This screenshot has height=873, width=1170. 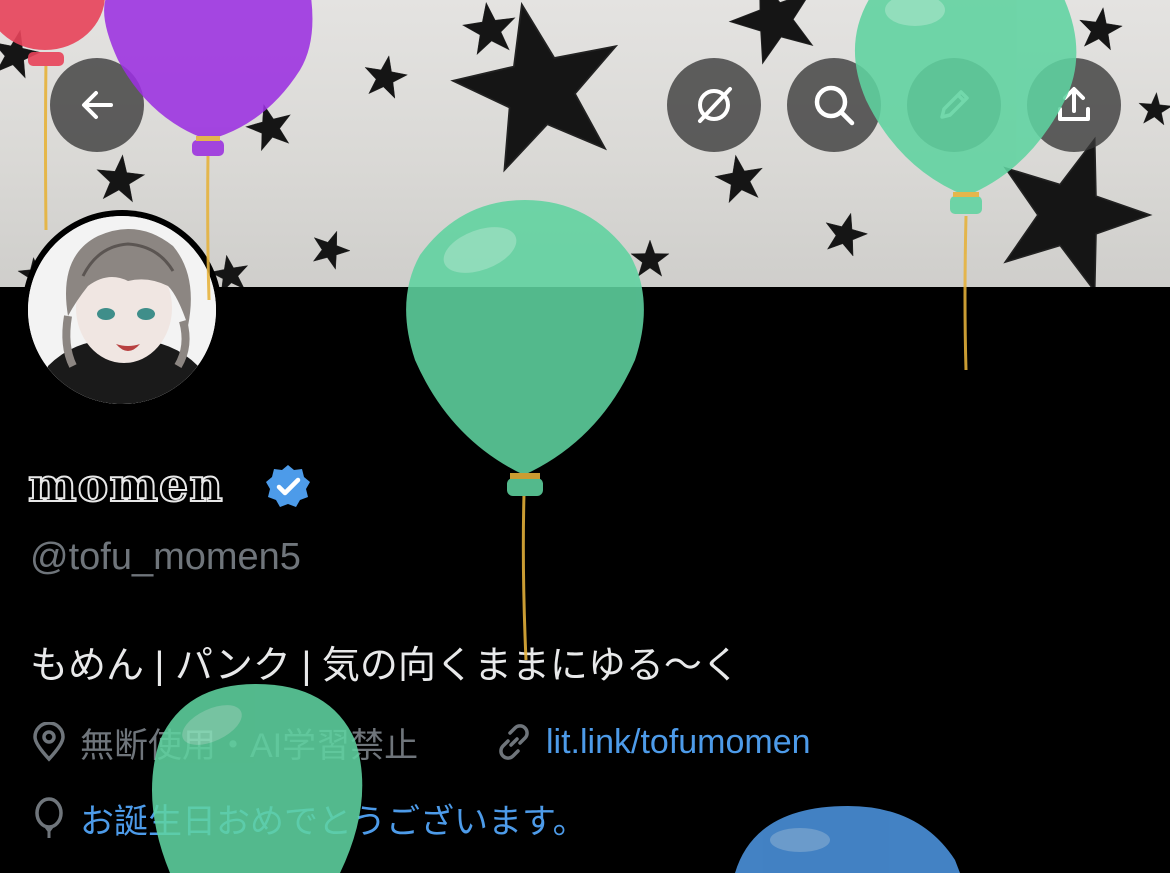 I want to click on website-row: lit.link/tofumomen, so click(x=652, y=742).